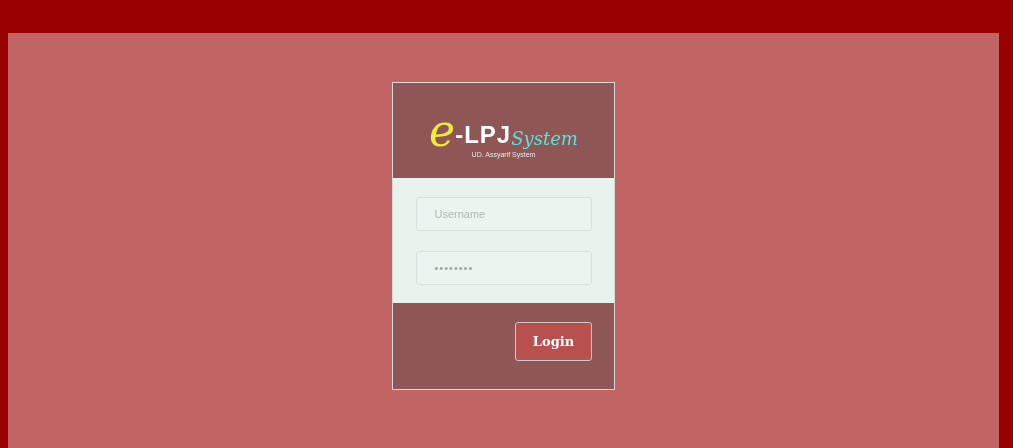 The image size is (1013, 448). Describe the element at coordinates (544, 138) in the screenshot. I see `logo-suffix: System` at that location.